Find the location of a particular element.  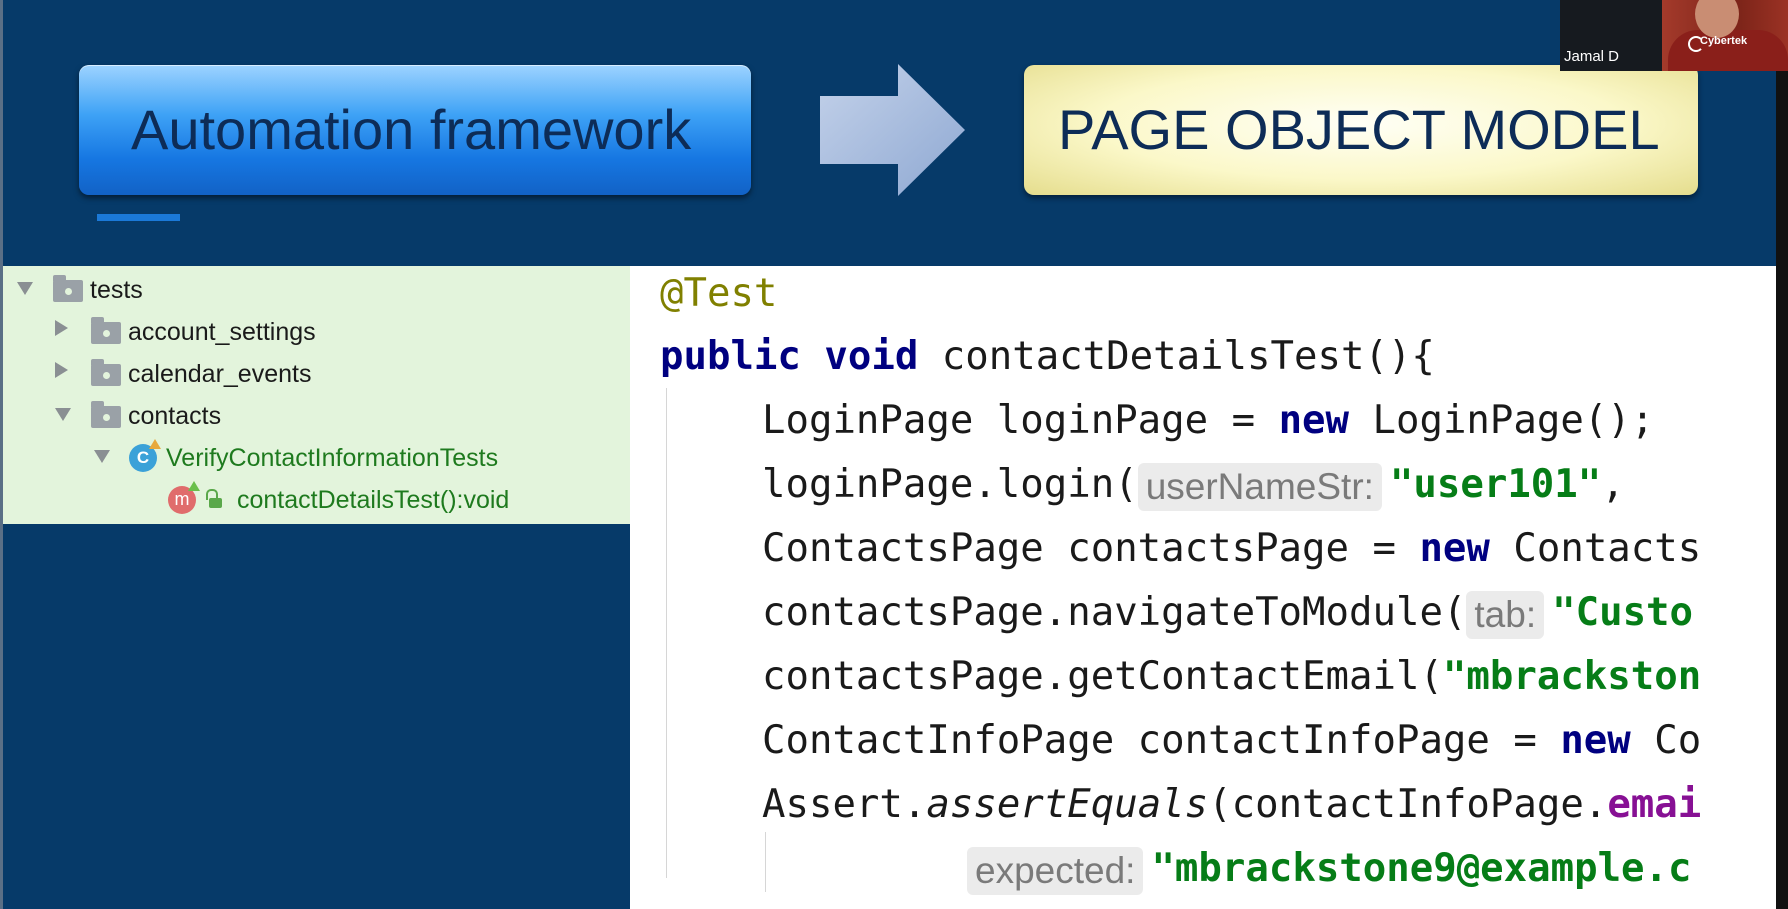

code-line-2: public void contactDetailsTest(){ is located at coordinates (1047, 357).